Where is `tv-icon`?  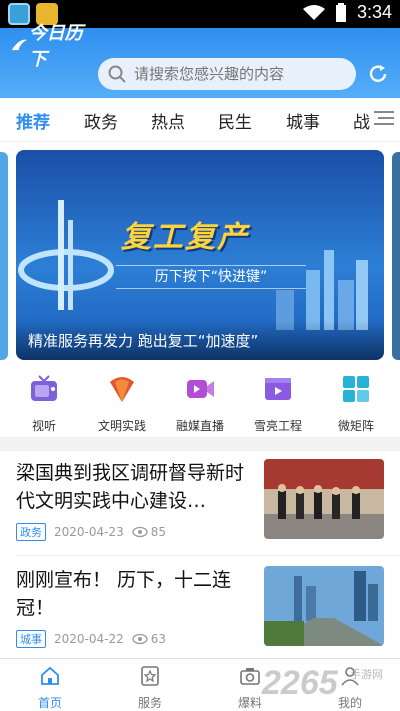 tv-icon is located at coordinates (44, 388).